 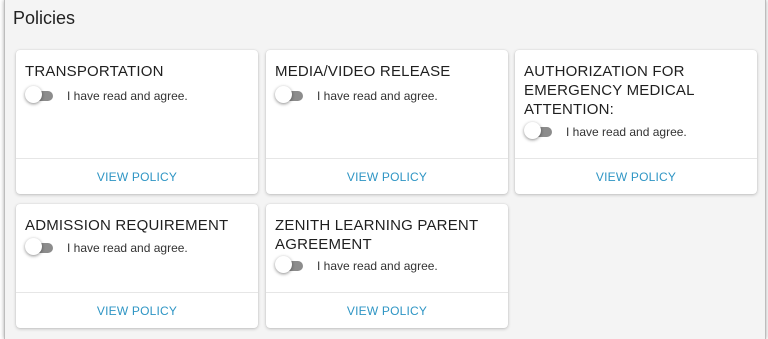 I want to click on policy-title: ZENITH LEARNING PARENT AGREEMENT, so click(x=377, y=235).